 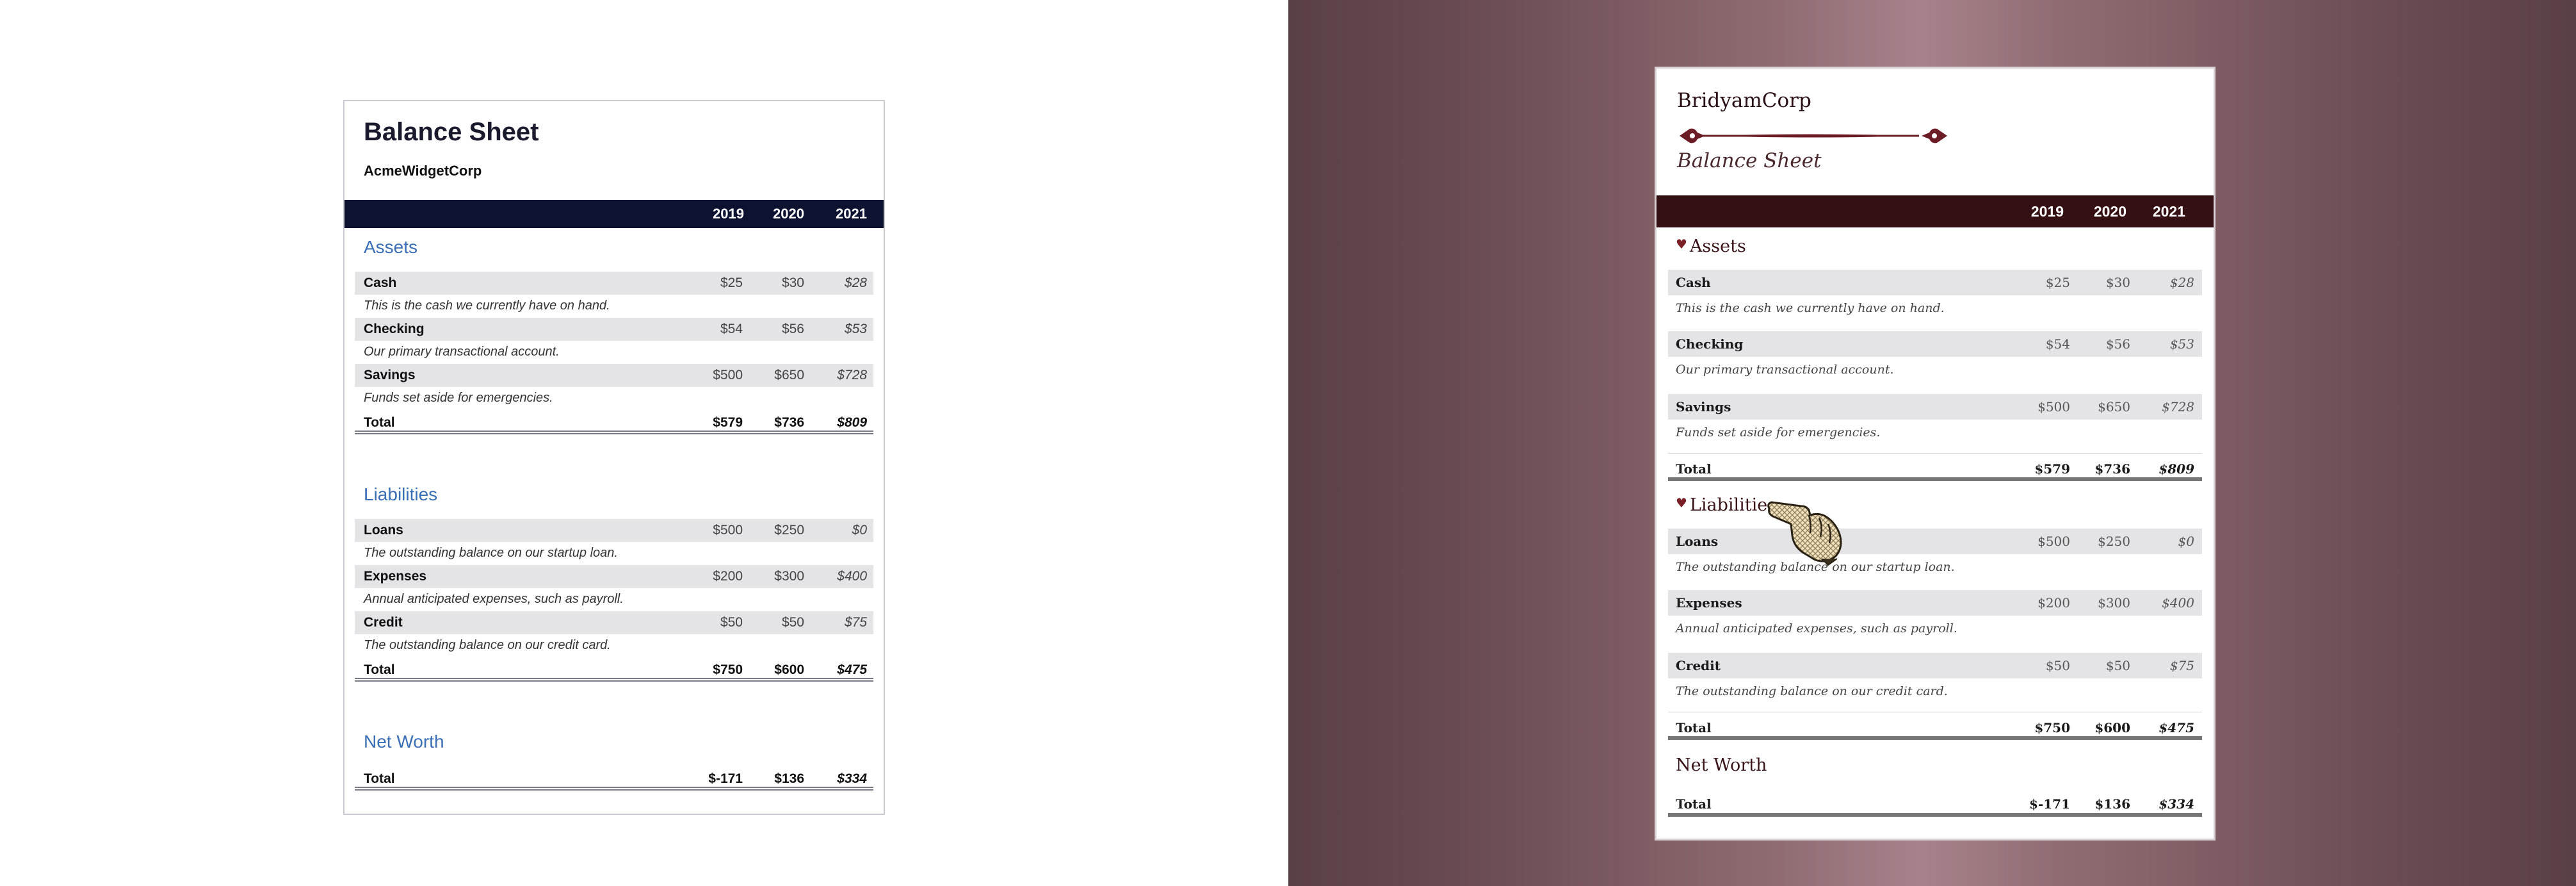 What do you see at coordinates (1710, 344) in the screenshot?
I see `row-label: Checking` at bounding box center [1710, 344].